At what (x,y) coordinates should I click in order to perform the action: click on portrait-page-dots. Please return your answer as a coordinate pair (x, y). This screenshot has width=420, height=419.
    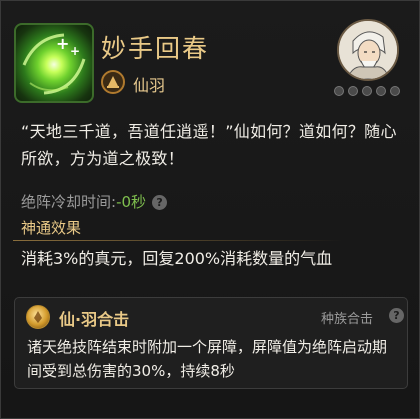
    Looking at the image, I should click on (367, 91).